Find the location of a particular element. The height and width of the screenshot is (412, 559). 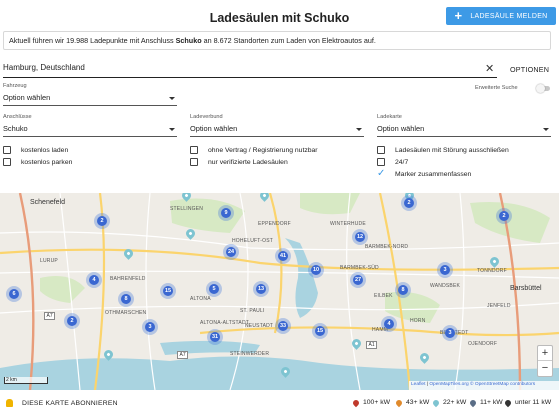

report-charger-label: LADESÄULE MELDEN is located at coordinates (509, 16).